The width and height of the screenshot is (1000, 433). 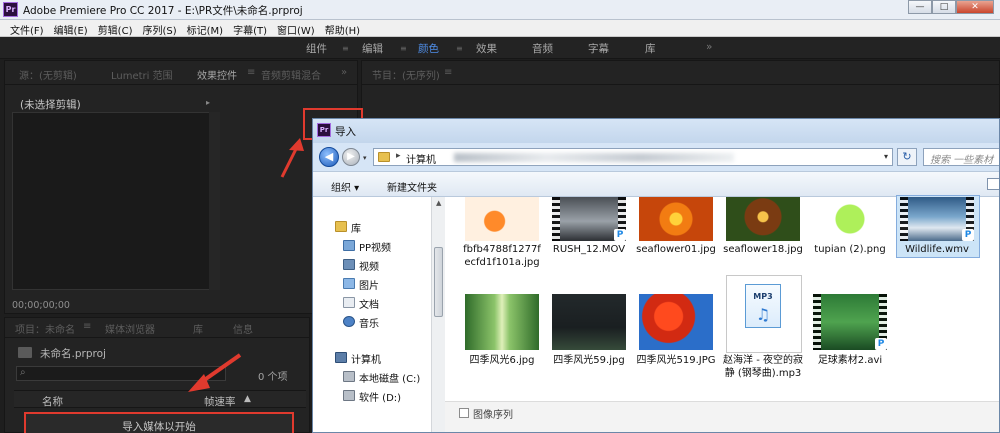 What do you see at coordinates (250, 28) in the screenshot?
I see `menu-title: 字幕(T)` at bounding box center [250, 28].